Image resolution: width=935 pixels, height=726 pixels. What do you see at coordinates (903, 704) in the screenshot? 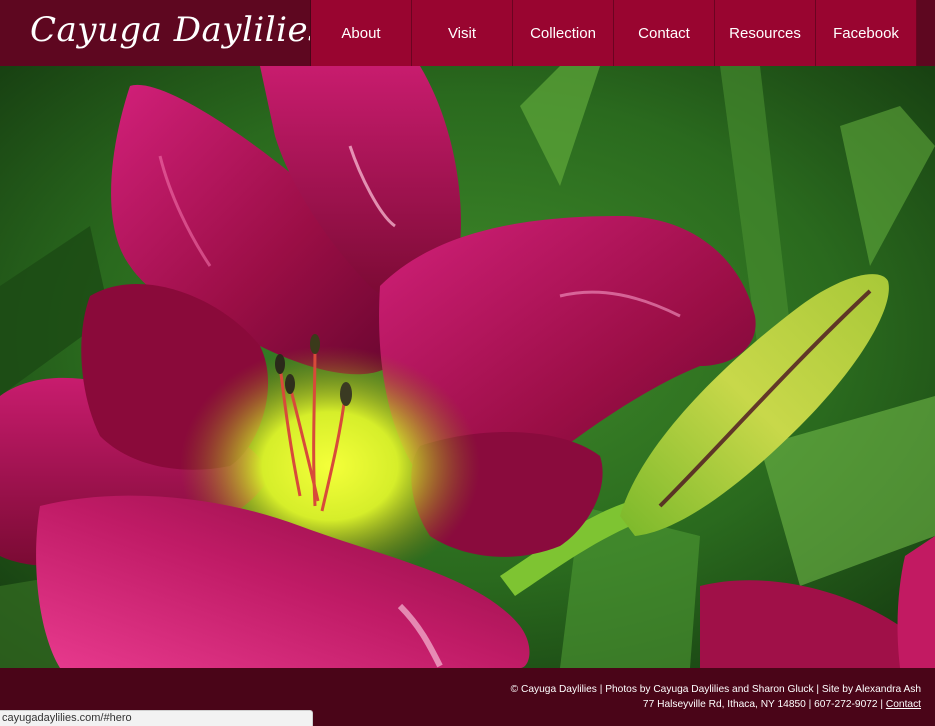
I see `footer-contact-link: Contact` at bounding box center [903, 704].